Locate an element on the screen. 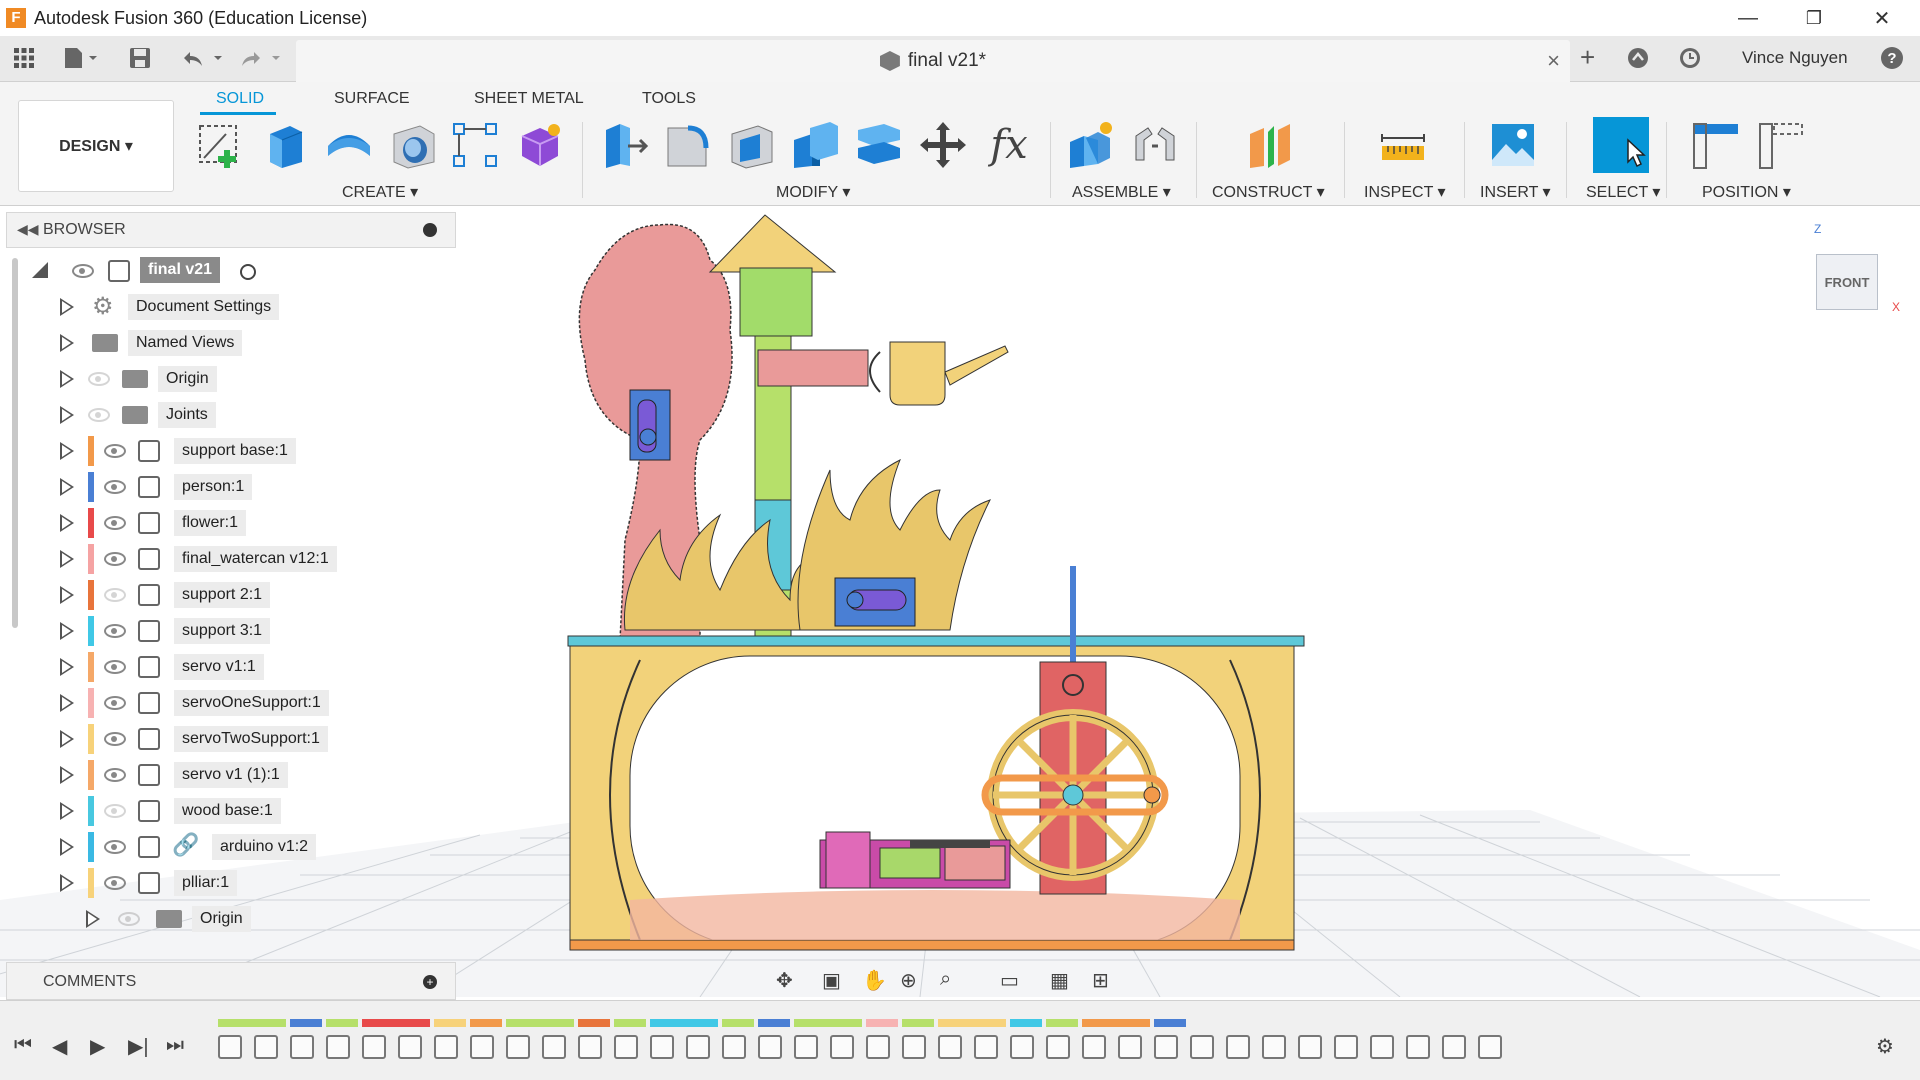 Image resolution: width=1920 pixels, height=1080 pixels. browser-item: servo v1:1 is located at coordinates (228, 667).